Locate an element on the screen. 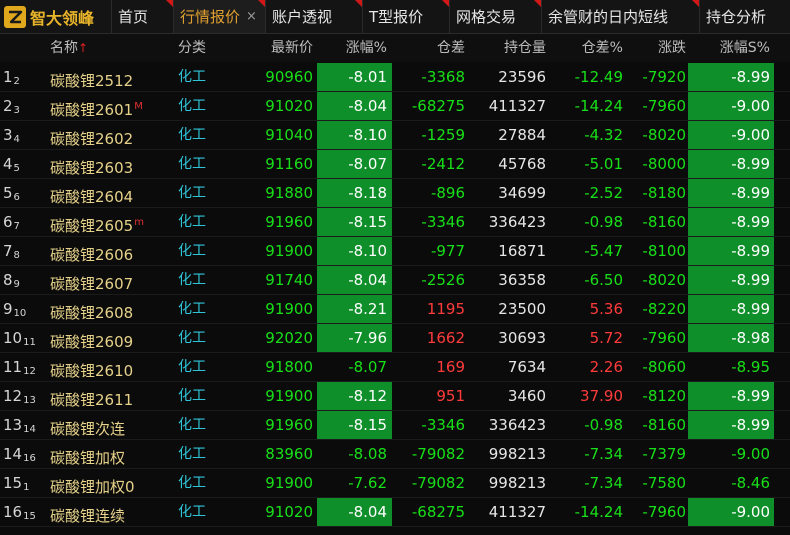 The width and height of the screenshot is (790, 535). col-oi-diff-header: 仓差 is located at coordinates (429, 48).